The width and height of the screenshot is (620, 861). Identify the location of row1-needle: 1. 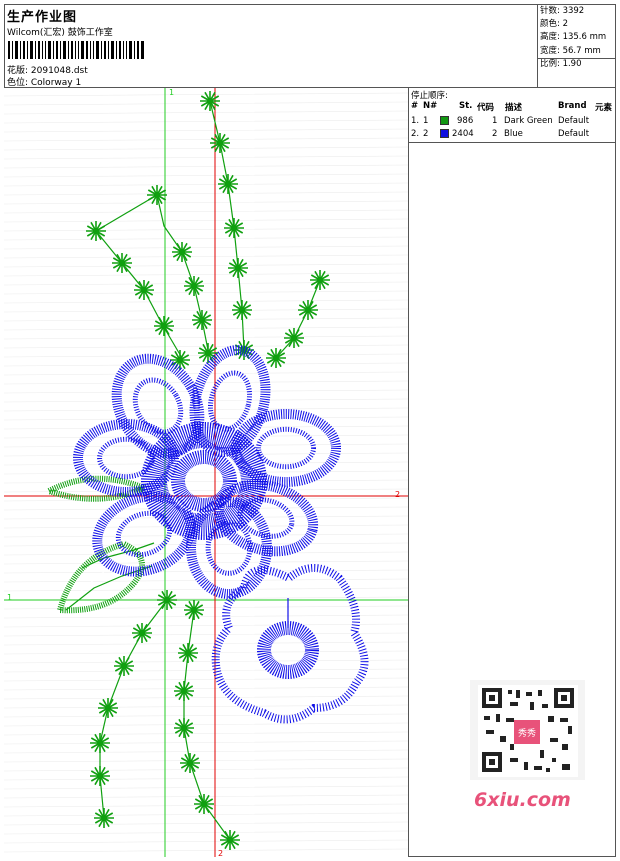
(426, 121).